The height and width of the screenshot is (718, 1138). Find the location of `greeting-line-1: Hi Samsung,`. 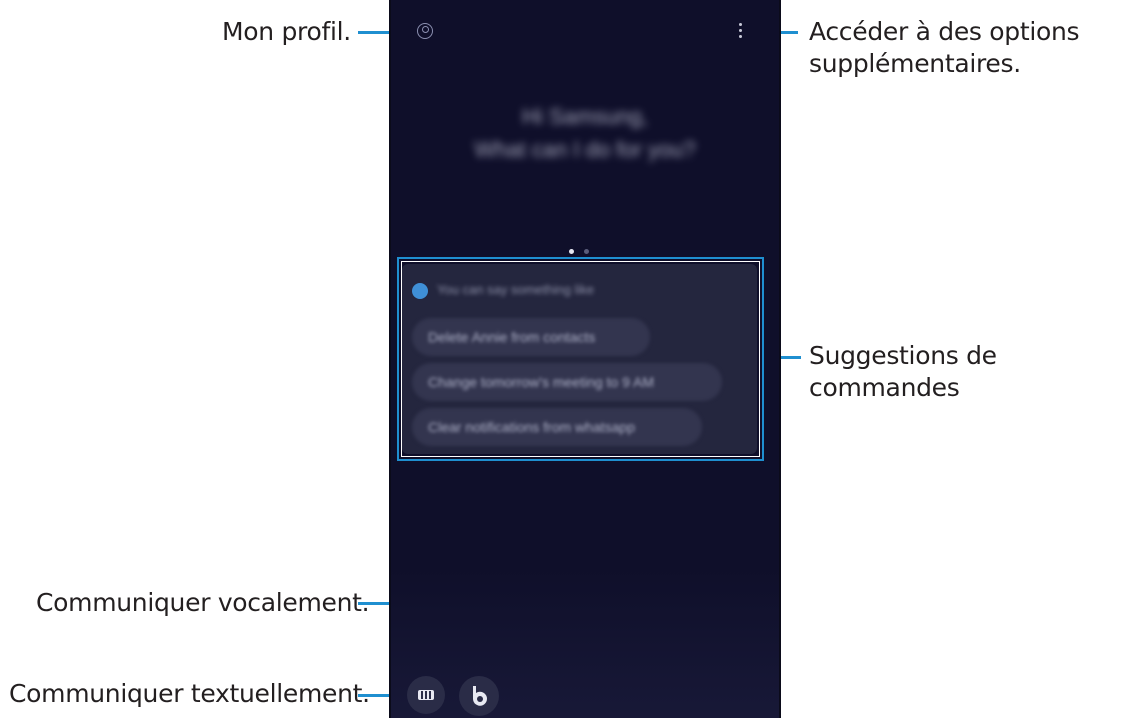

greeting-line-1: Hi Samsung, is located at coordinates (585, 116).